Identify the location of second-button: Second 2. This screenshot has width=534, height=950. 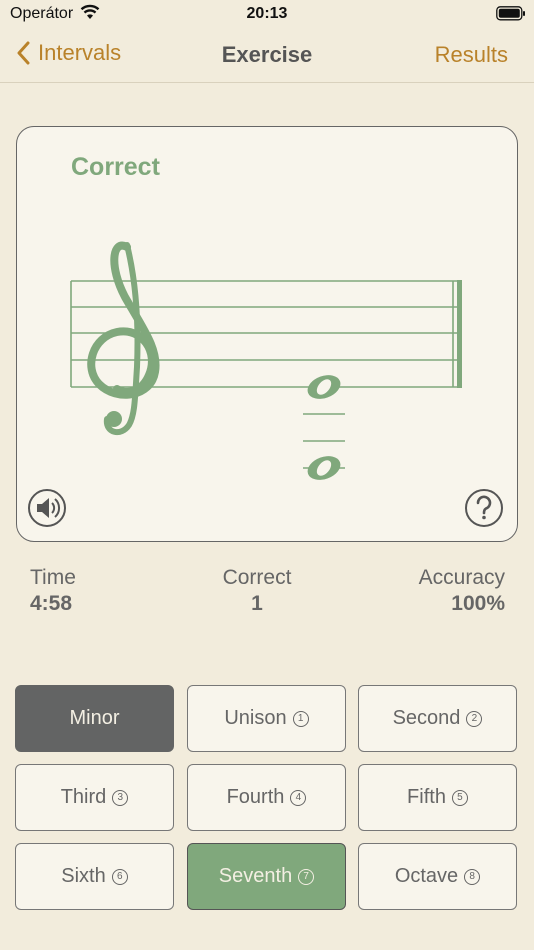
(437, 718).